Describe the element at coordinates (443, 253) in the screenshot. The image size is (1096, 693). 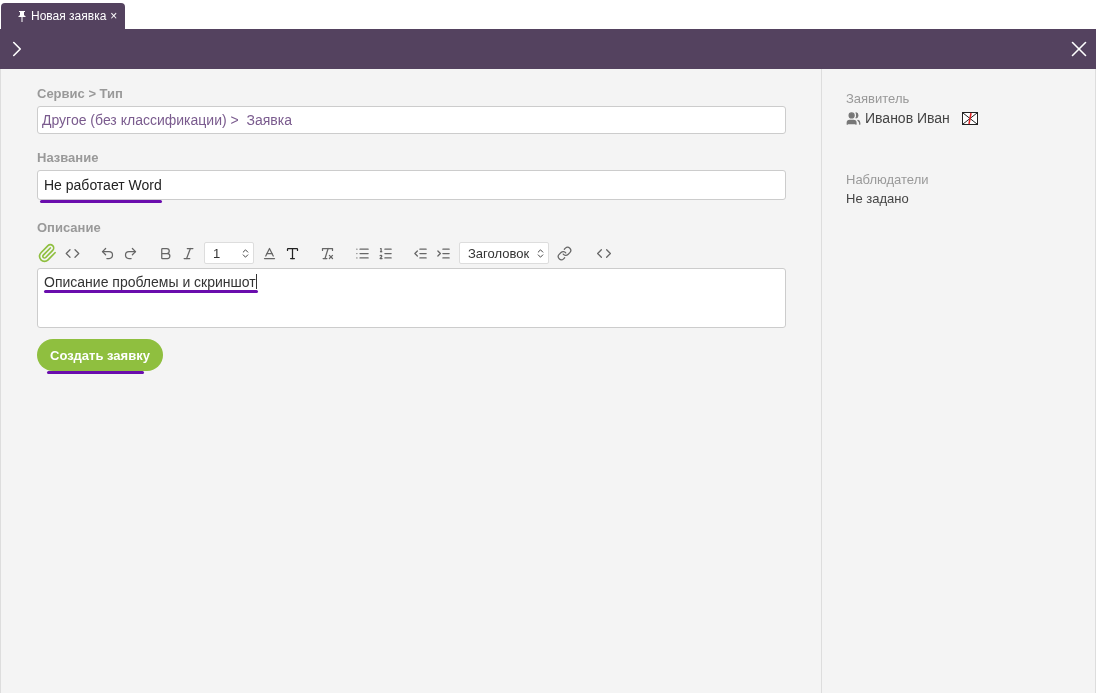
I see `indent-icon` at that location.